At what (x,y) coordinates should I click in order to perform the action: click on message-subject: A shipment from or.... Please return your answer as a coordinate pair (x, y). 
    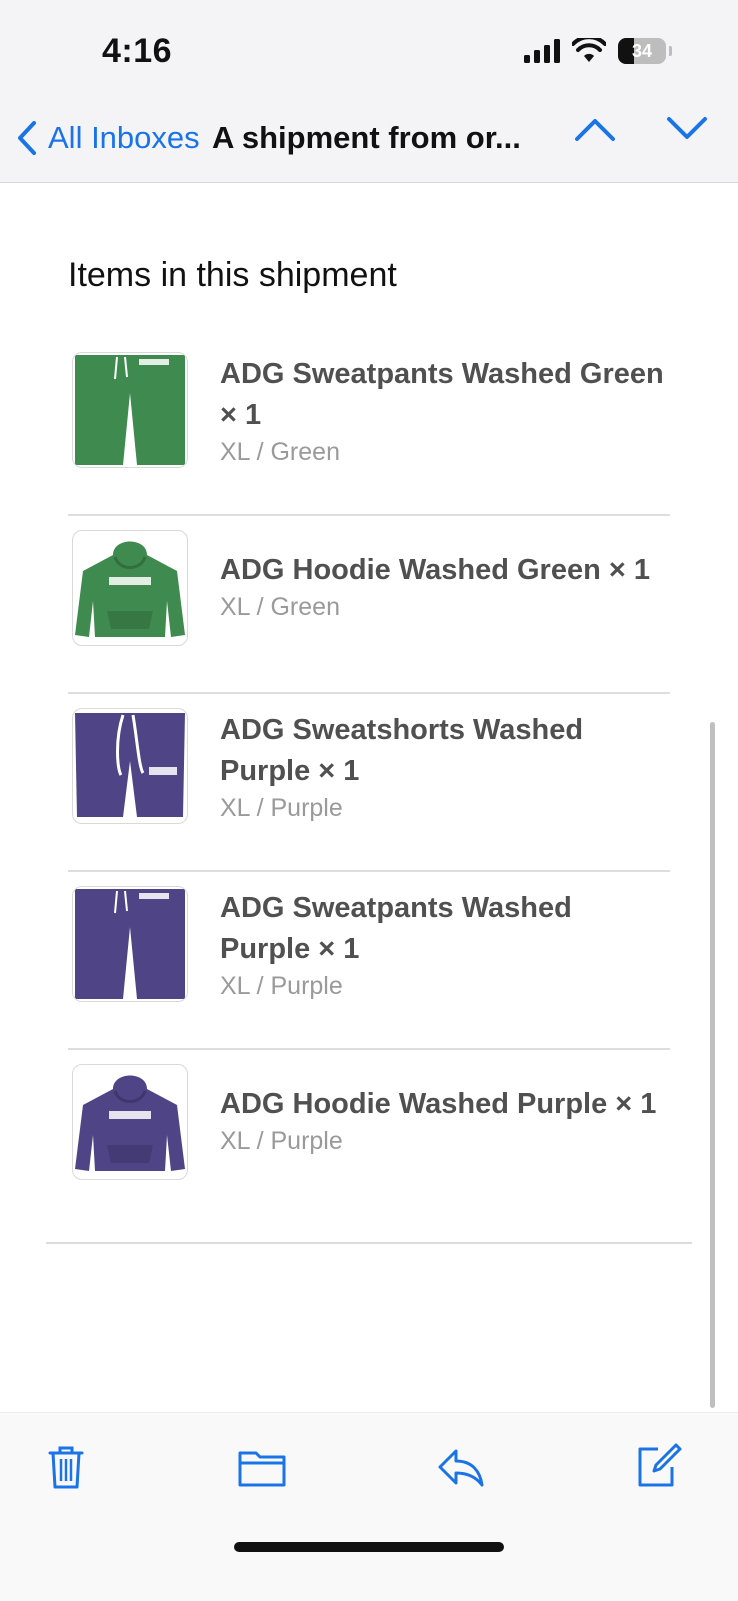
    Looking at the image, I should click on (366, 137).